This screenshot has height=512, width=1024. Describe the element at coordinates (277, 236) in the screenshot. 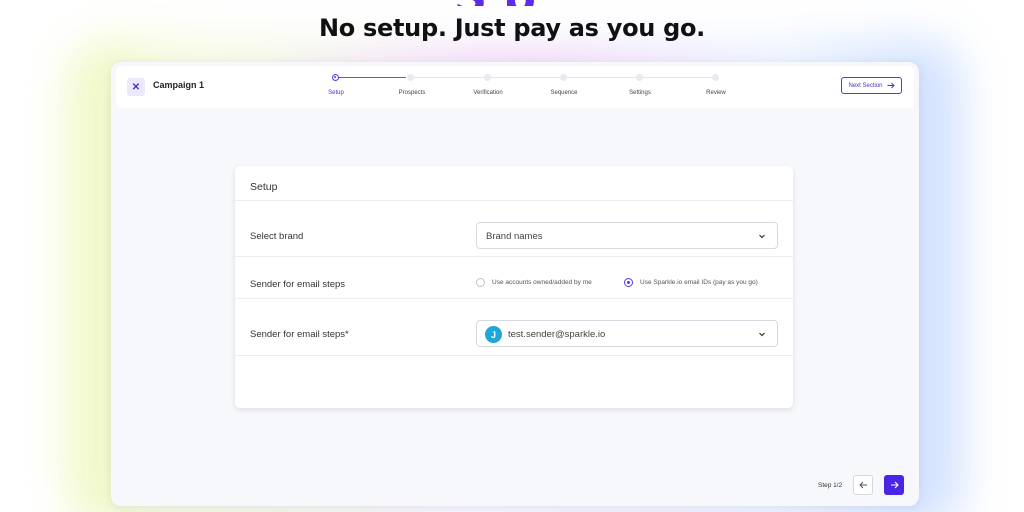

I see `select-brand-label: Select brand` at that location.